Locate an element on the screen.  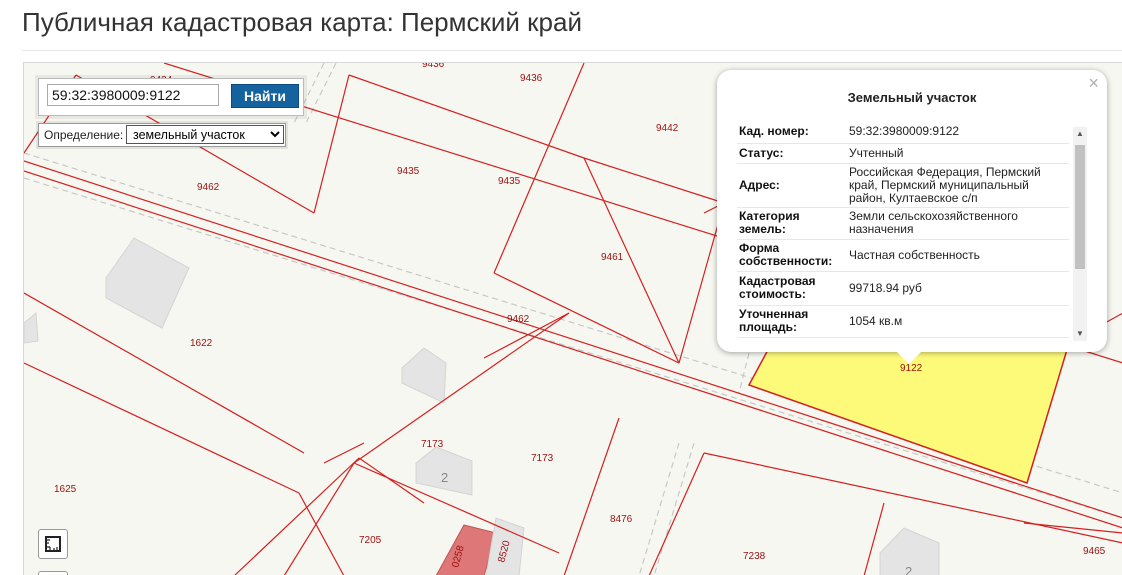
table-row: Кад. номер: 59:32:3980009:9122 is located at coordinates (903, 132).